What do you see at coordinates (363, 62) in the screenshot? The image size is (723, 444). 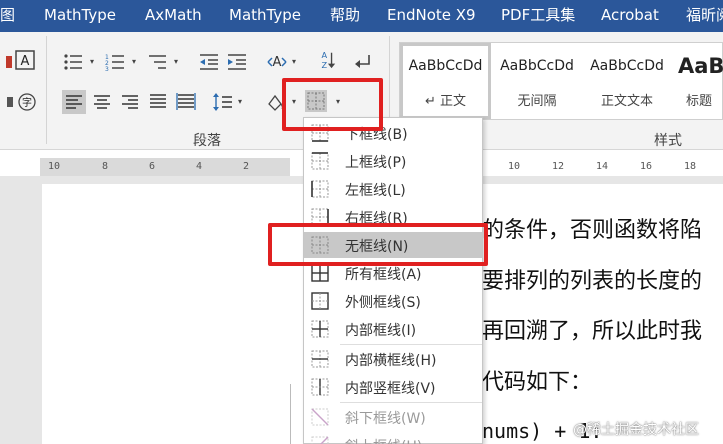 I see `show-formatting-marks-icon` at bounding box center [363, 62].